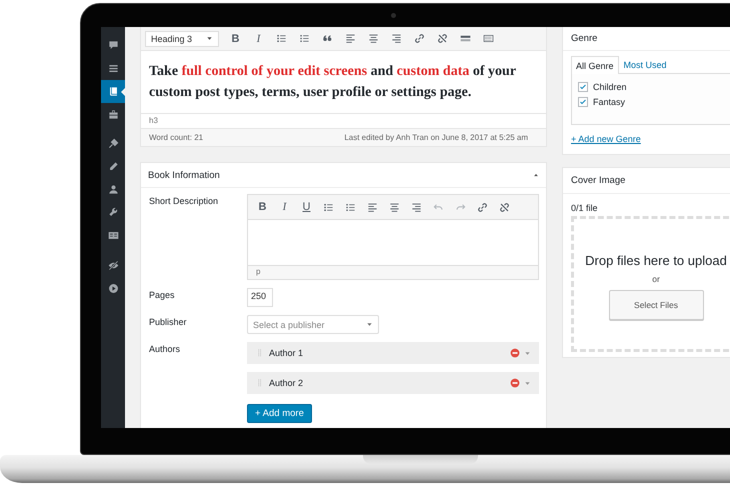 Image resolution: width=730 pixels, height=493 pixels. I want to click on drop-zone: Drop files here to upload or Select Files, so click(650, 284).